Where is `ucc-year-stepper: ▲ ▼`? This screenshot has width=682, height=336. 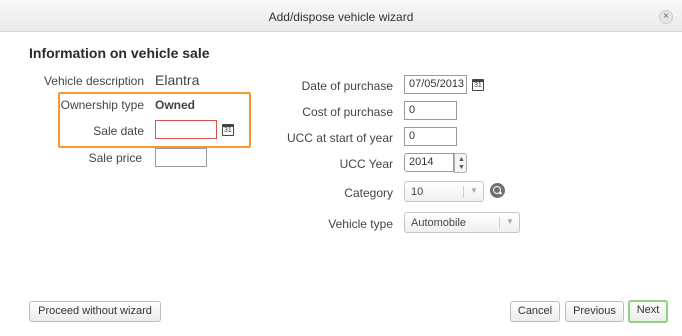 ucc-year-stepper: ▲ ▼ is located at coordinates (460, 163).